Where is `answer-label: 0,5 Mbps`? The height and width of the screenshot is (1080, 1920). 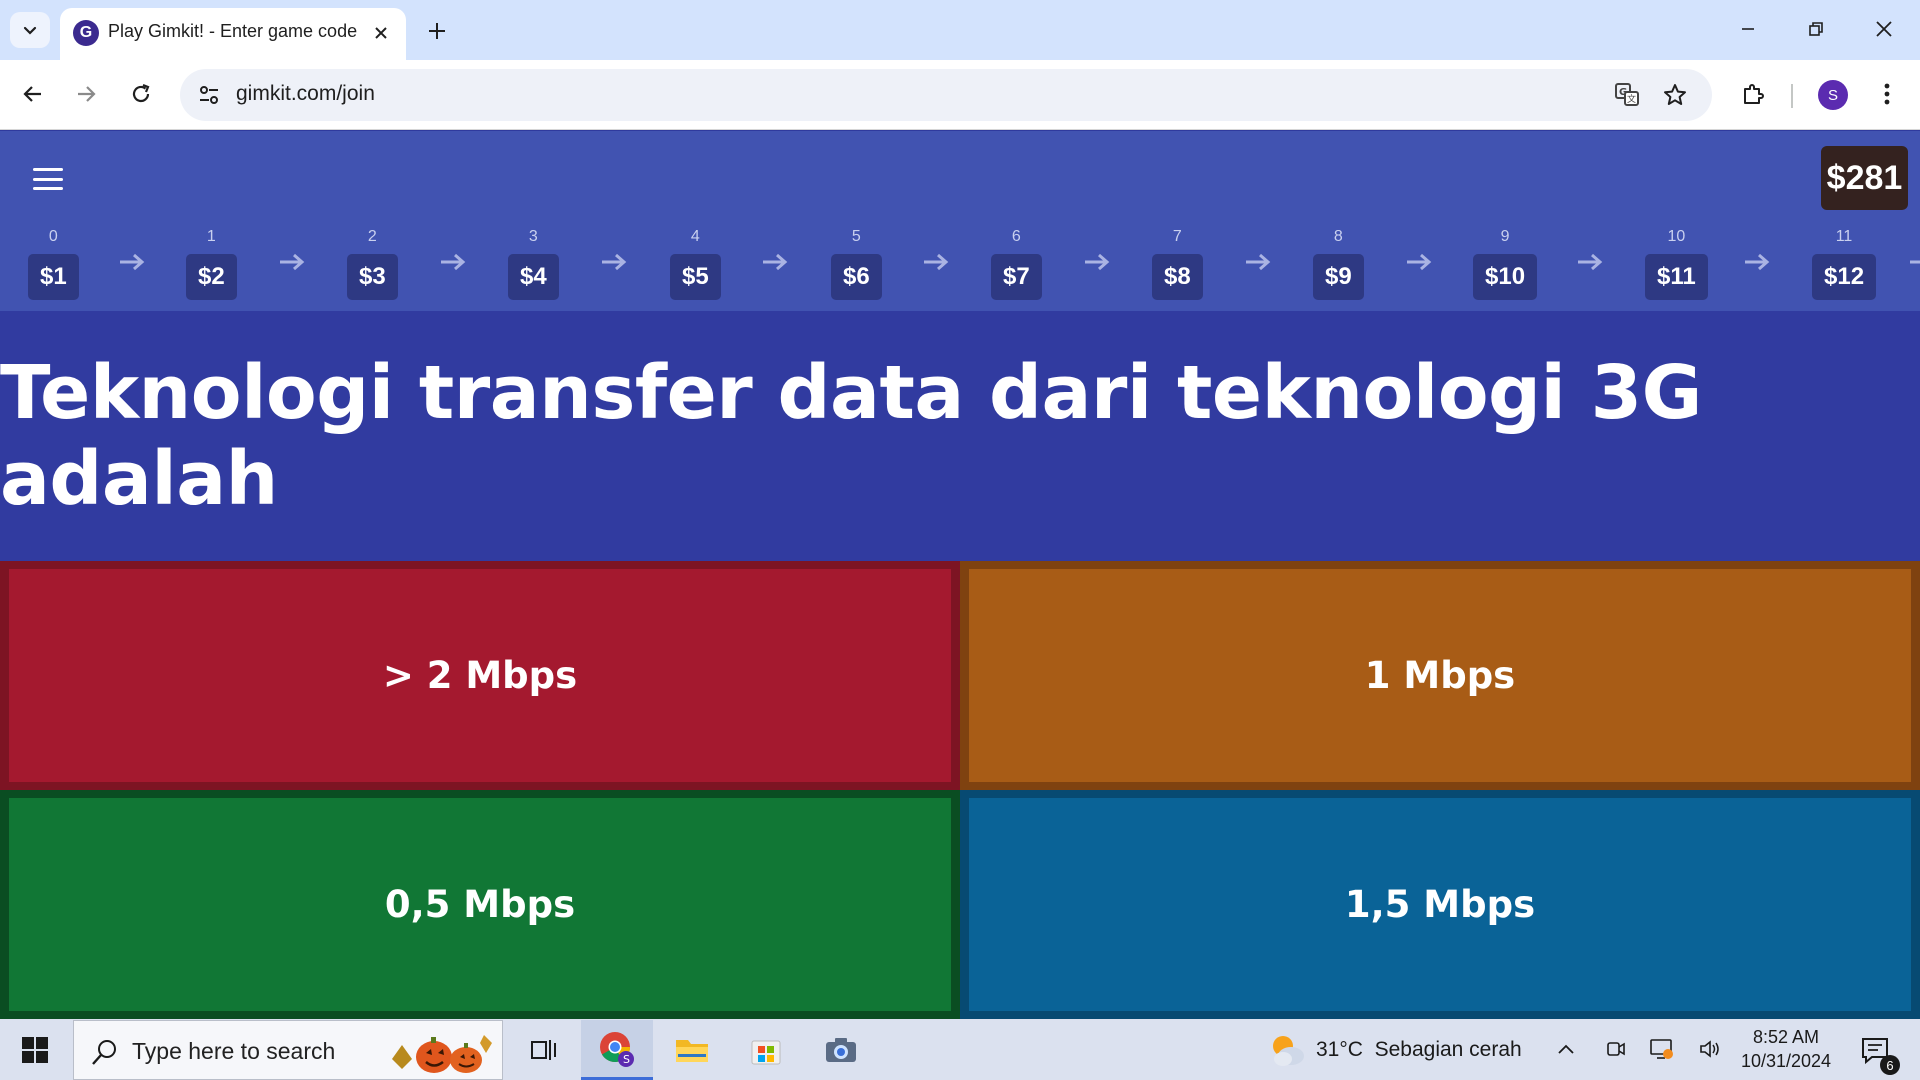
answer-label: 0,5 Mbps is located at coordinates (480, 904).